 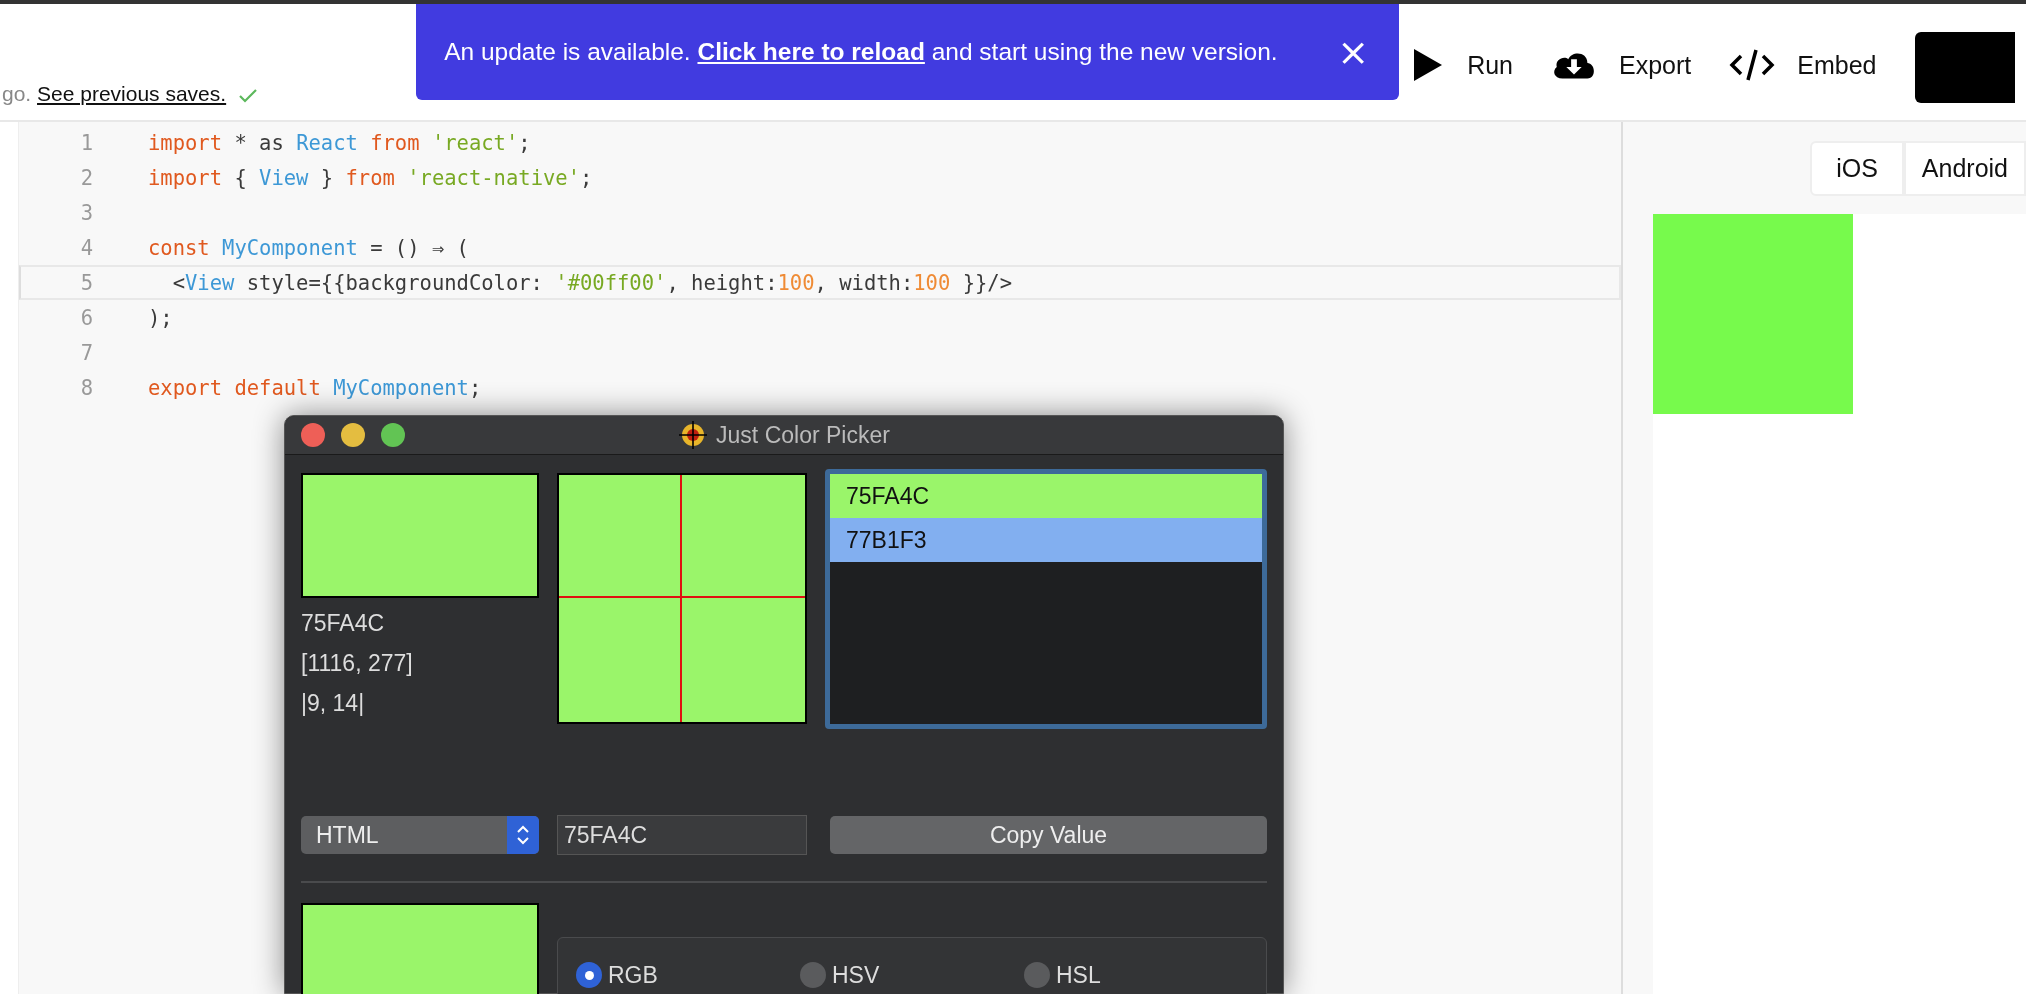 I want to click on toolbar-label: Embed, so click(x=1837, y=65).